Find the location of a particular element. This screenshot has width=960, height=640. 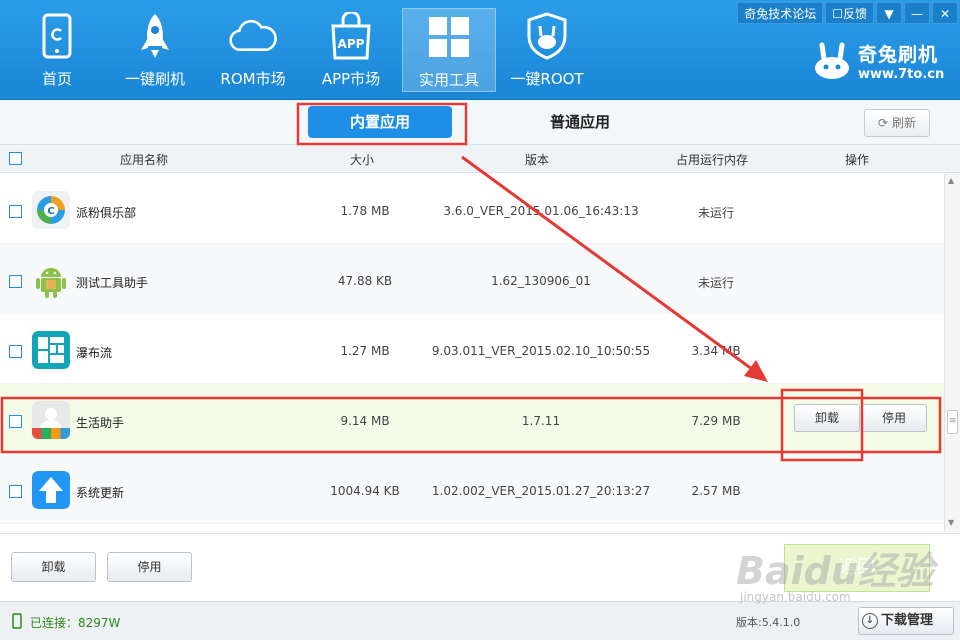

table-row: 测试工具助手 47.88 KB 1.62_130906_01 未运行 is located at coordinates (472, 279).